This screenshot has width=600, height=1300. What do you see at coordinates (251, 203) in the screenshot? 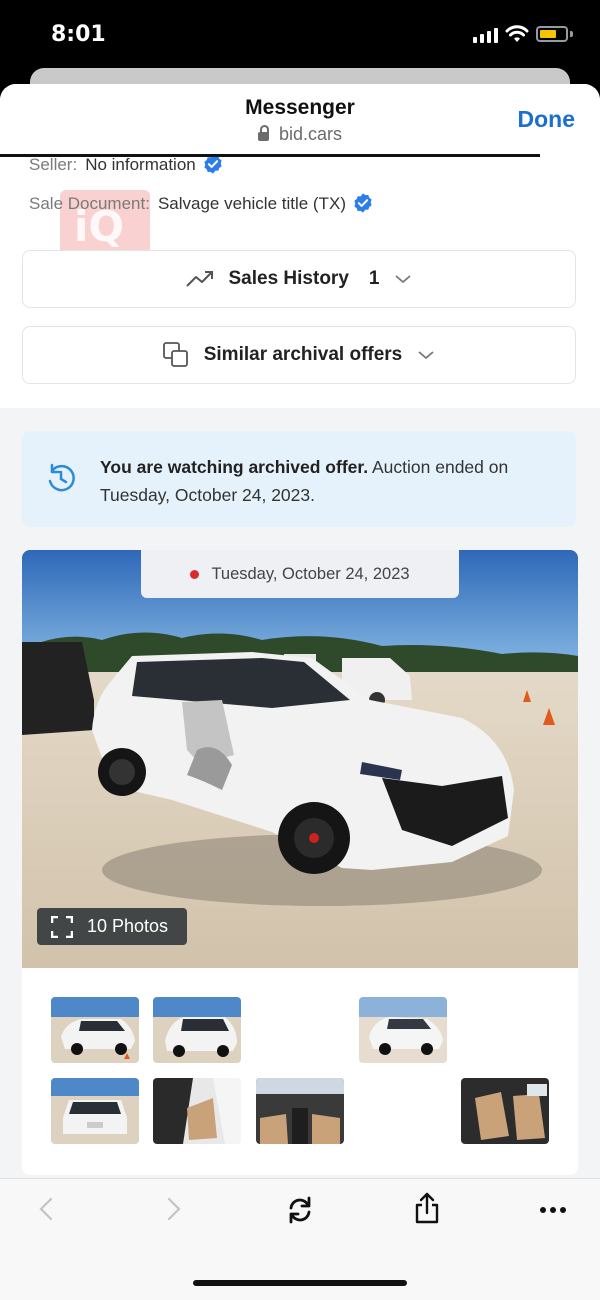
I see `sale-document-value: Salvage vehicle title (TX)` at bounding box center [251, 203].